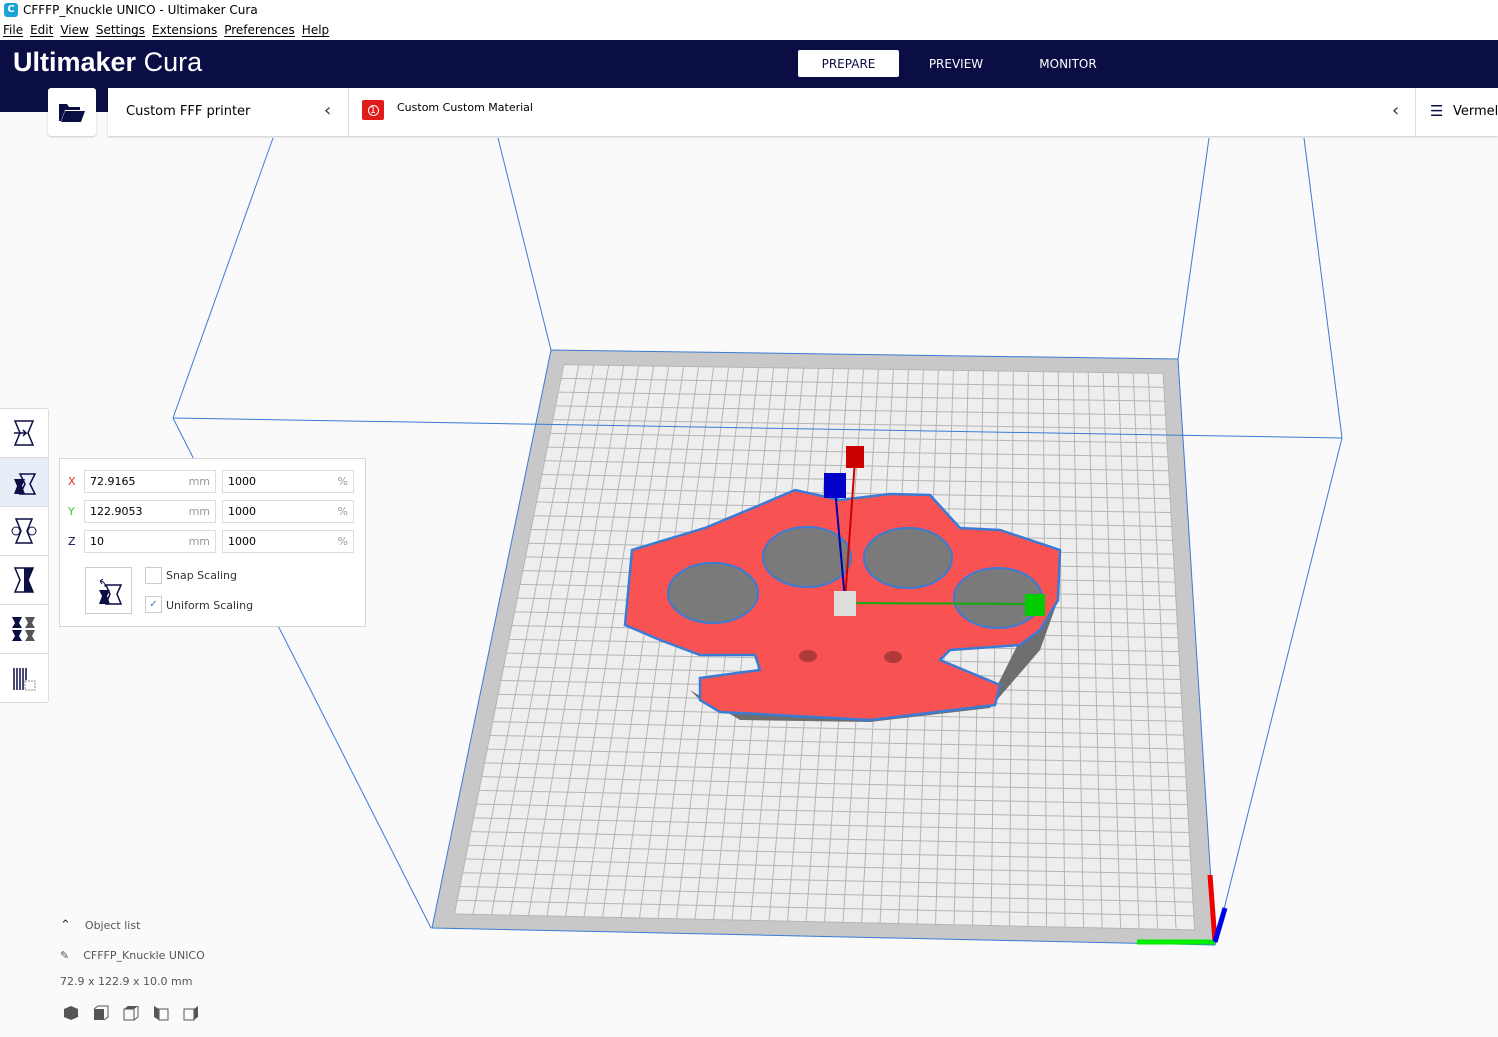 The image size is (1498, 1037). I want to click on snap-scaling-label: Snap Scaling, so click(202, 575).